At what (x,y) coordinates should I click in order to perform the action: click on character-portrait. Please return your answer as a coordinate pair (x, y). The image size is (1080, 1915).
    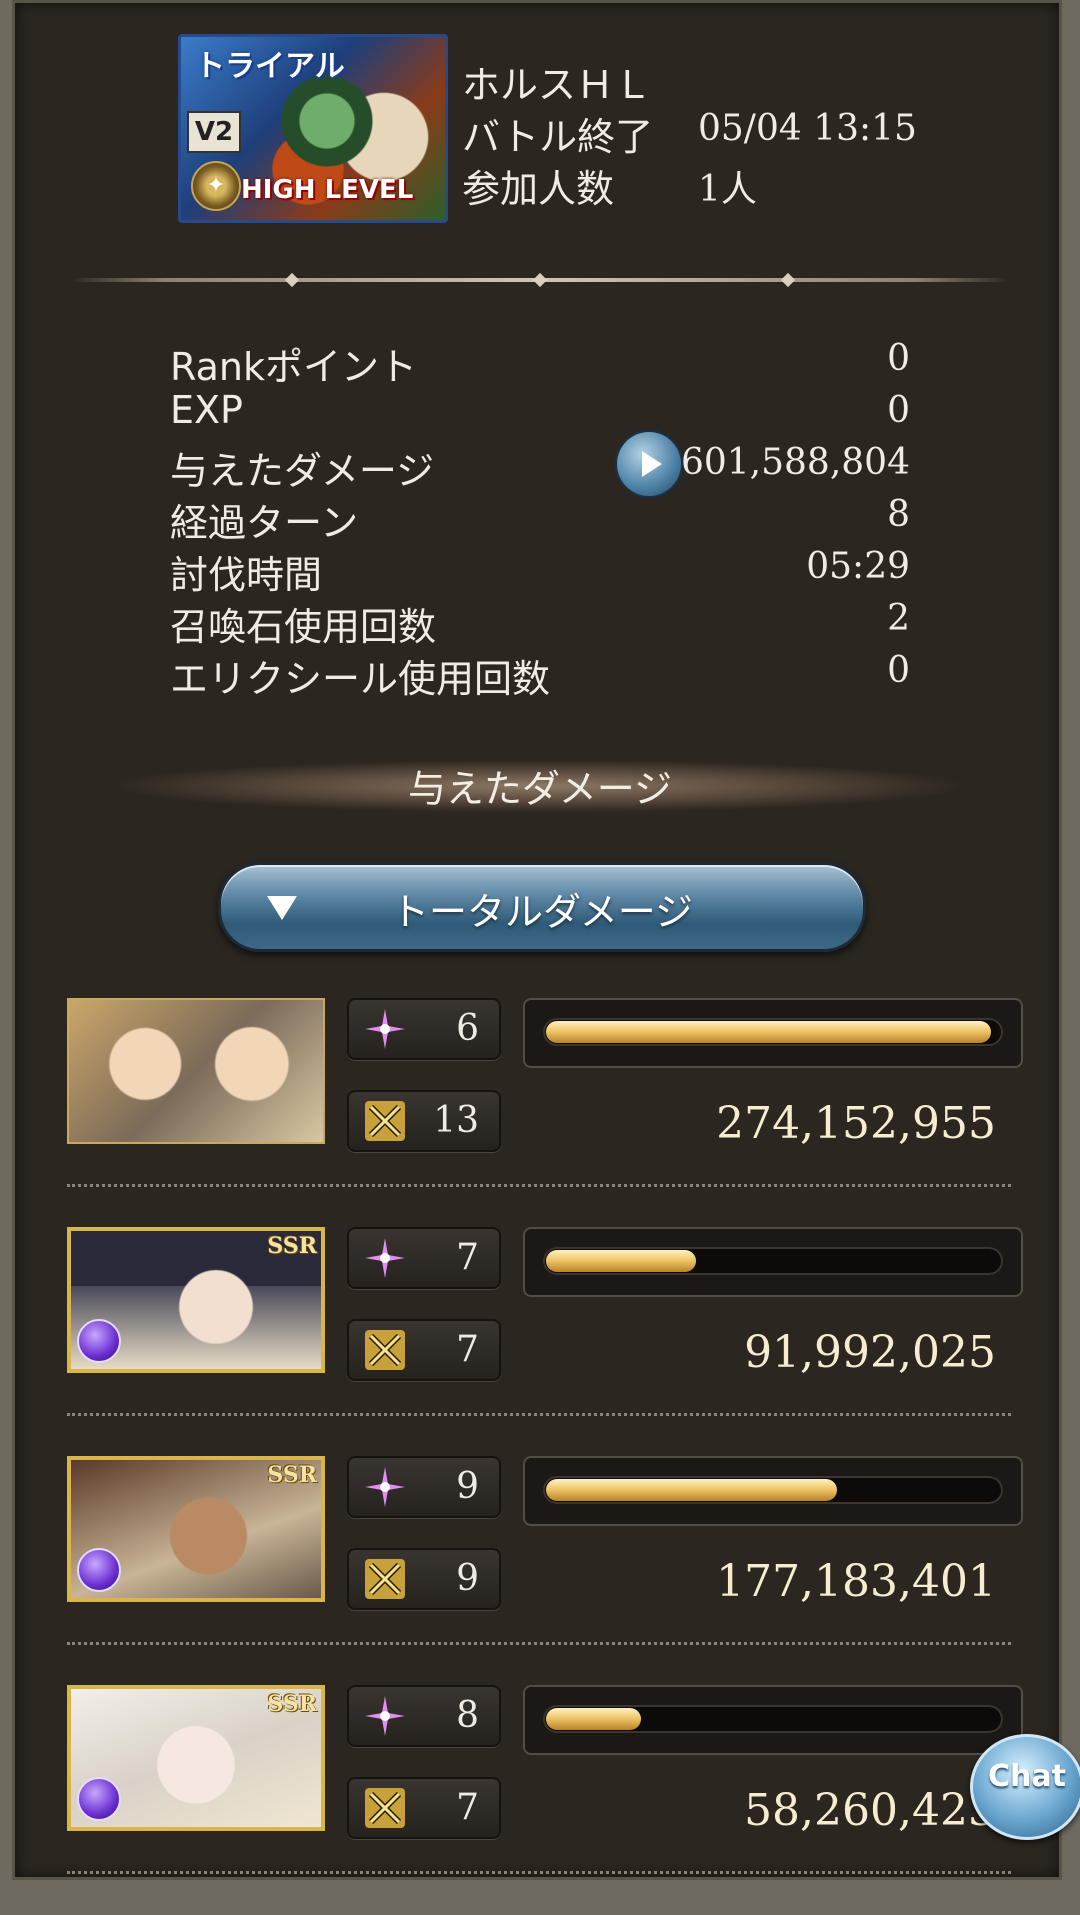
    Looking at the image, I should click on (196, 1071).